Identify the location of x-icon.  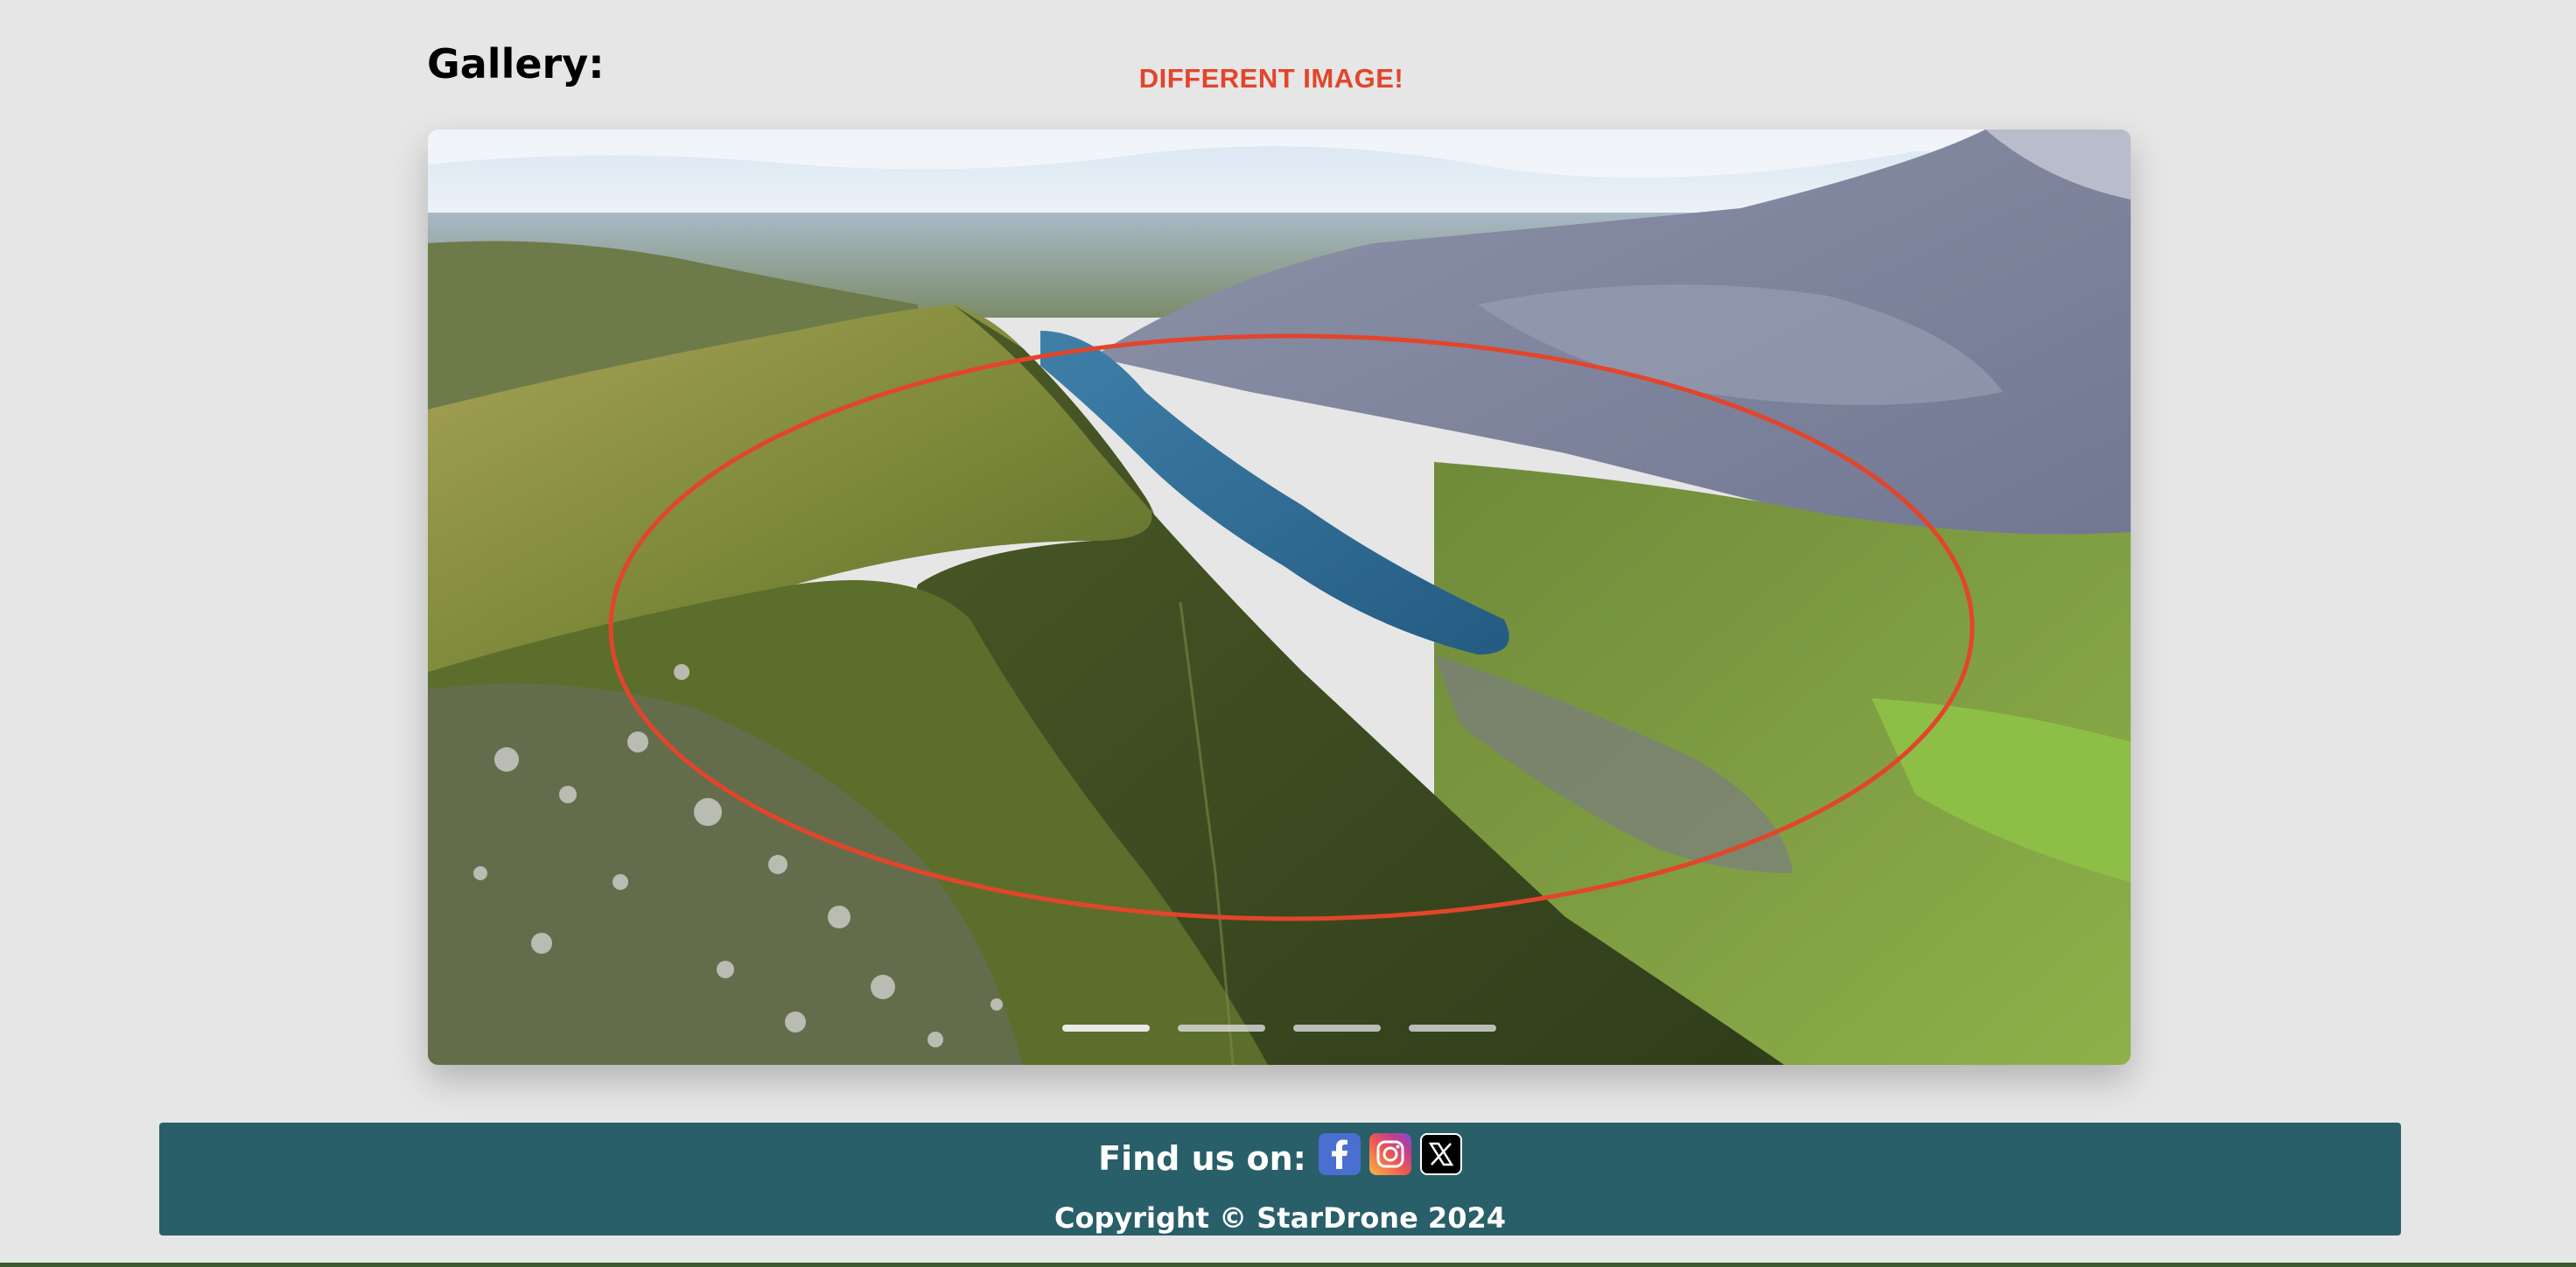
(1440, 1154).